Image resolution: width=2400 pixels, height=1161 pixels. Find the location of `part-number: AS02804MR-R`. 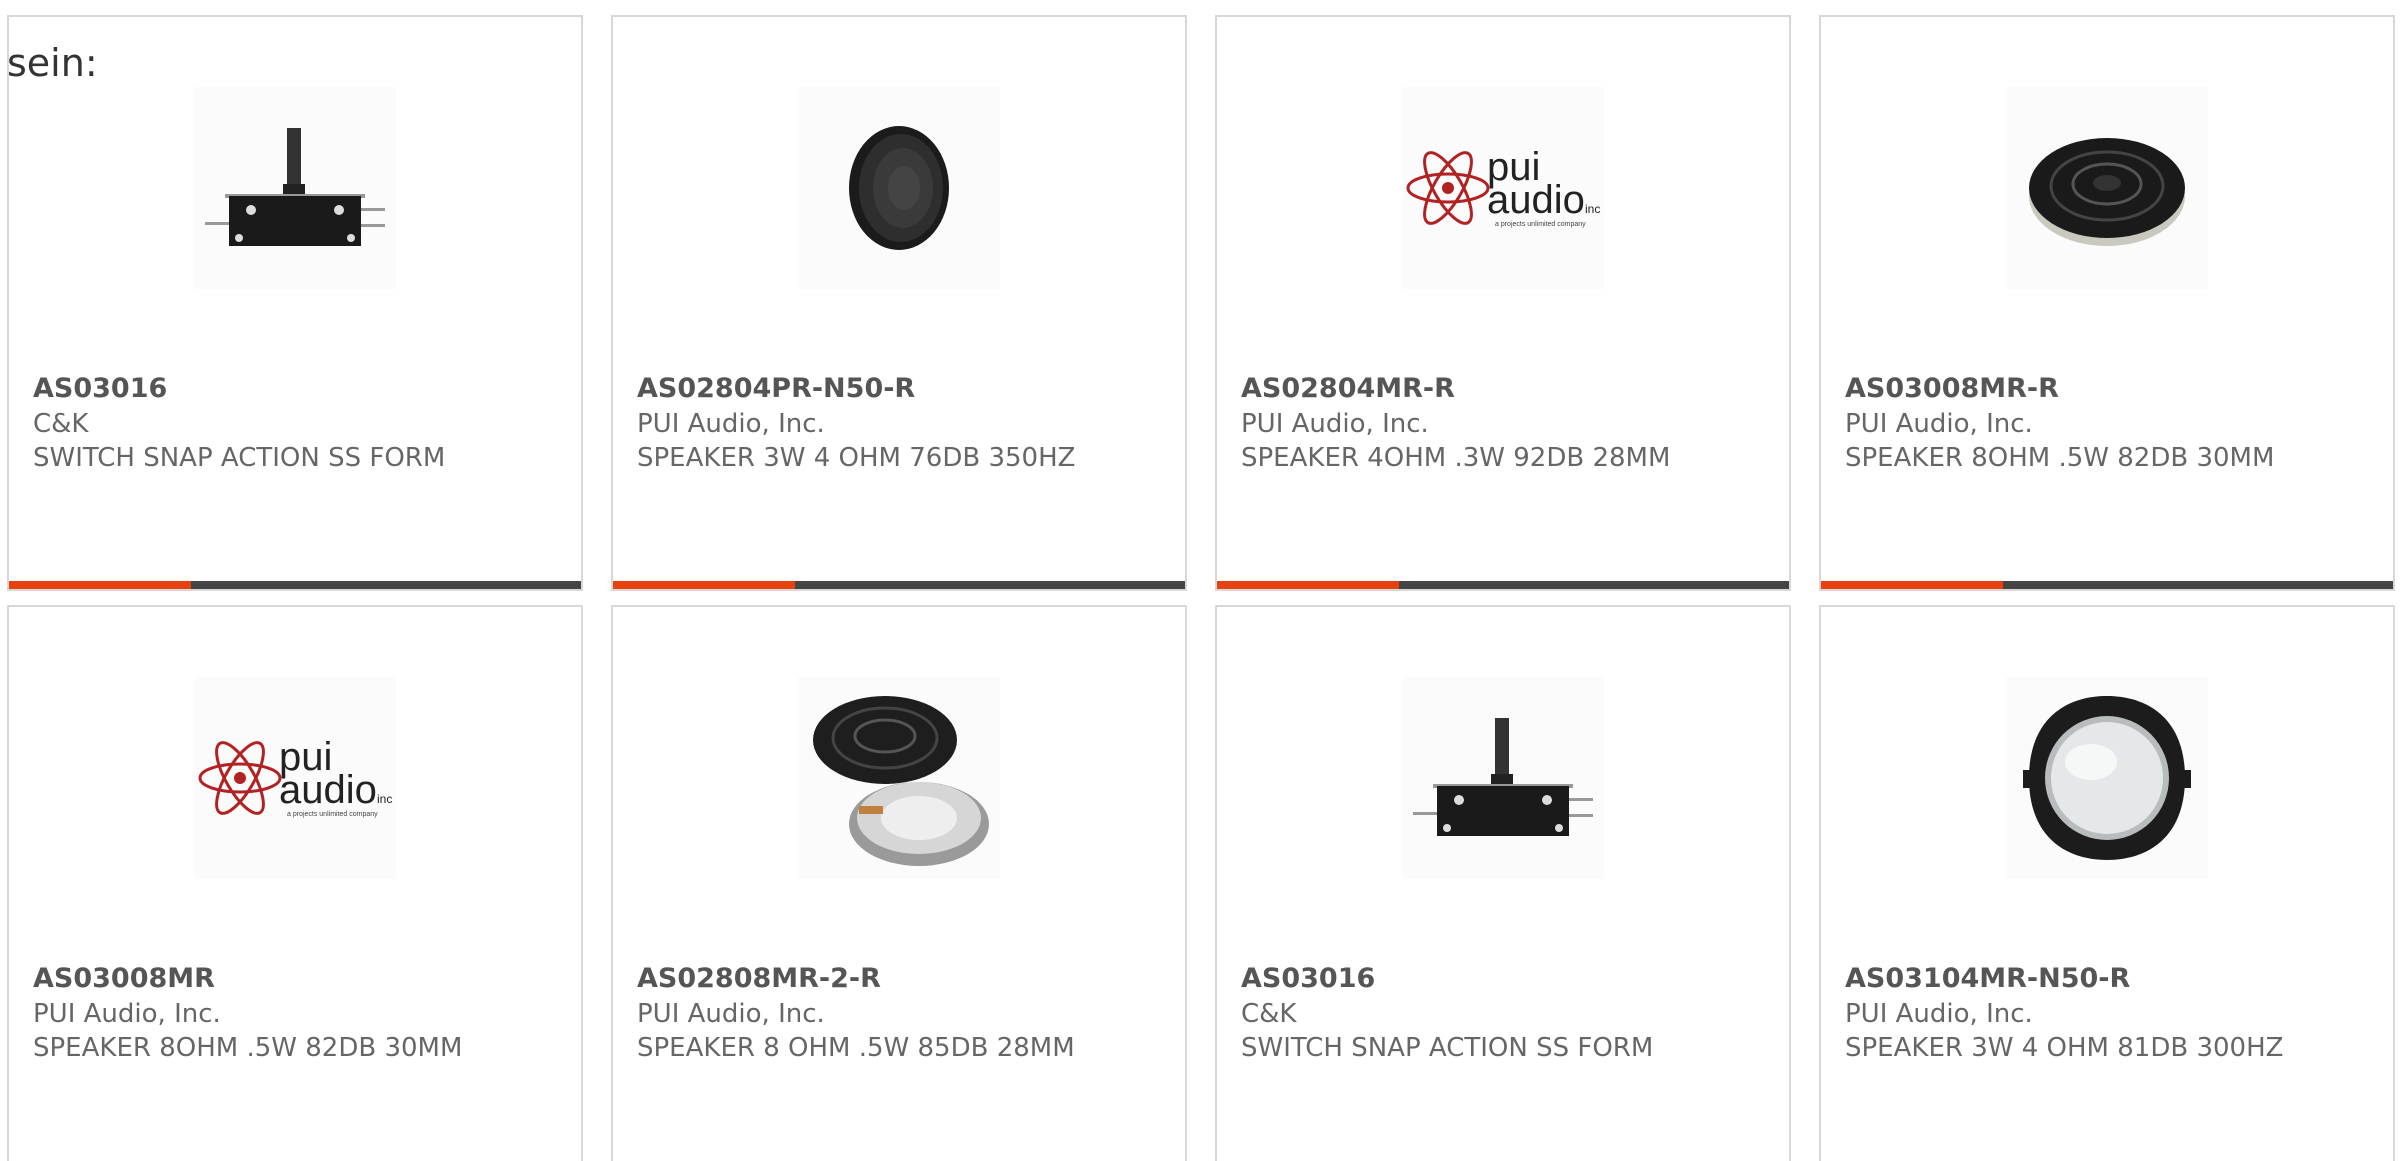

part-number: AS02804MR-R is located at coordinates (1348, 388).